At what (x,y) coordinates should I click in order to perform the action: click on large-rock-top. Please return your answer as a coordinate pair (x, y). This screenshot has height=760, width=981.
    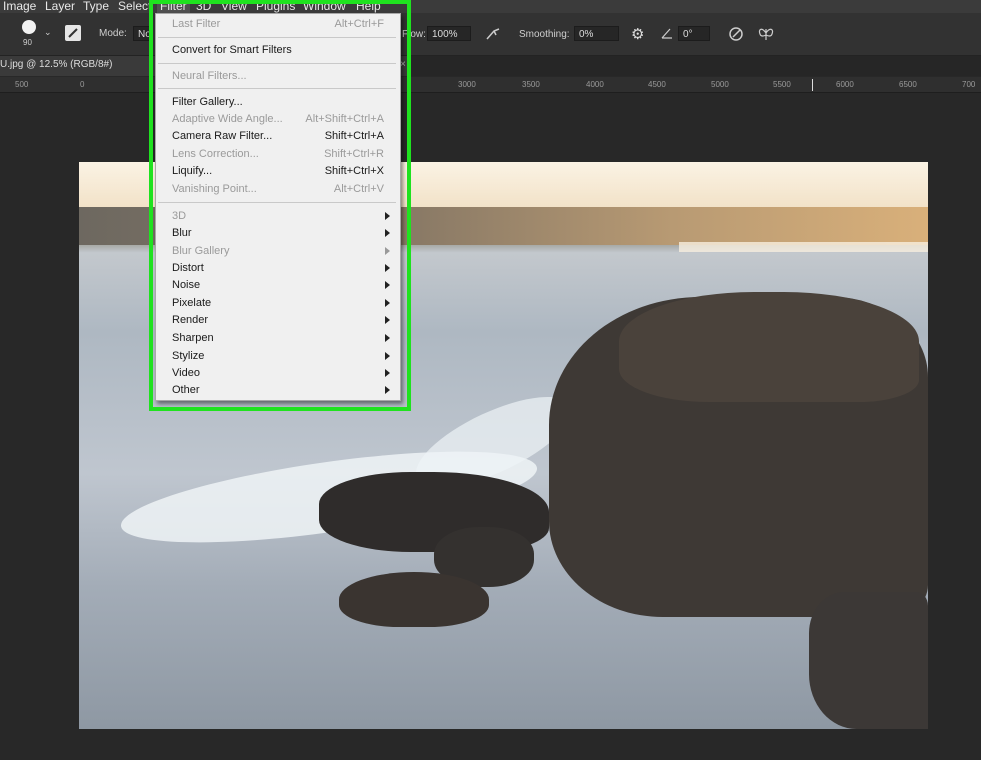
    Looking at the image, I should click on (769, 347).